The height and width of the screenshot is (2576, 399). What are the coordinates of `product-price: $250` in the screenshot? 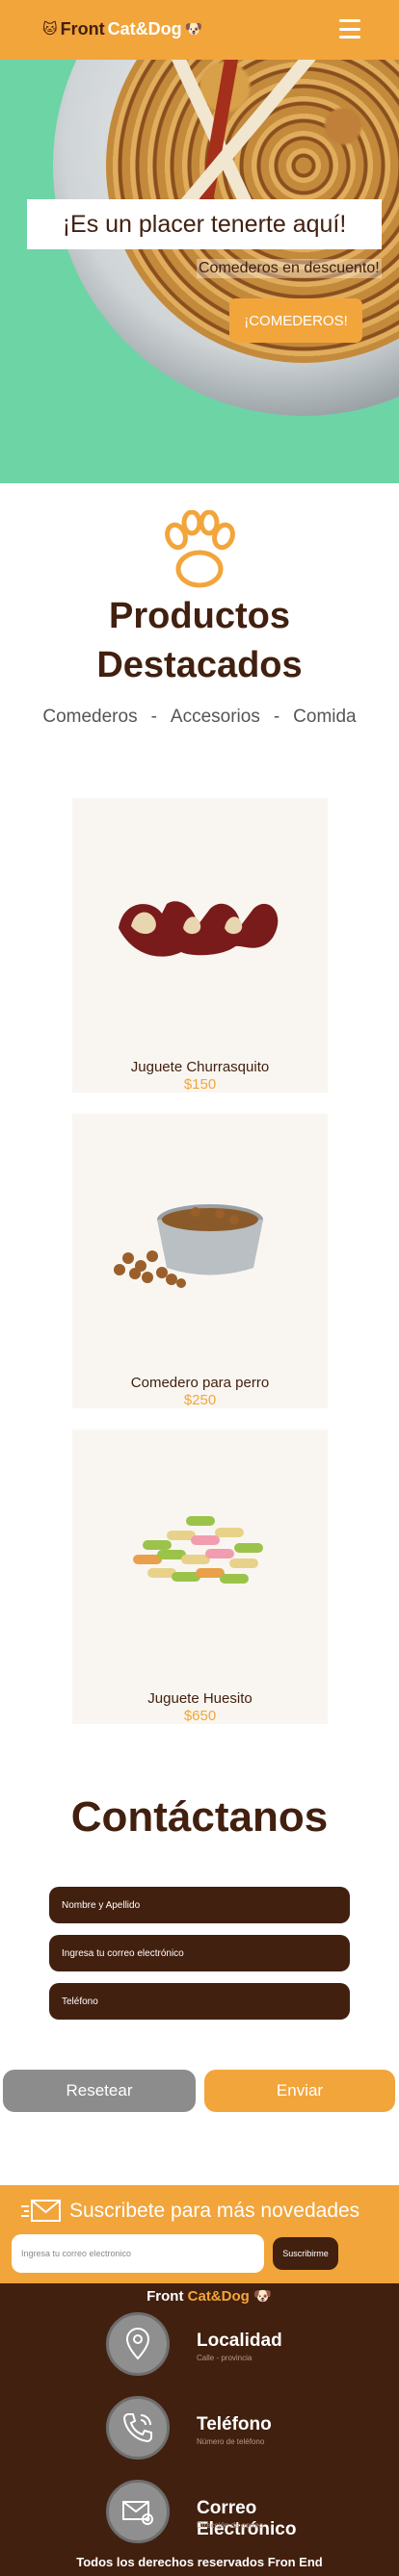 It's located at (200, 1400).